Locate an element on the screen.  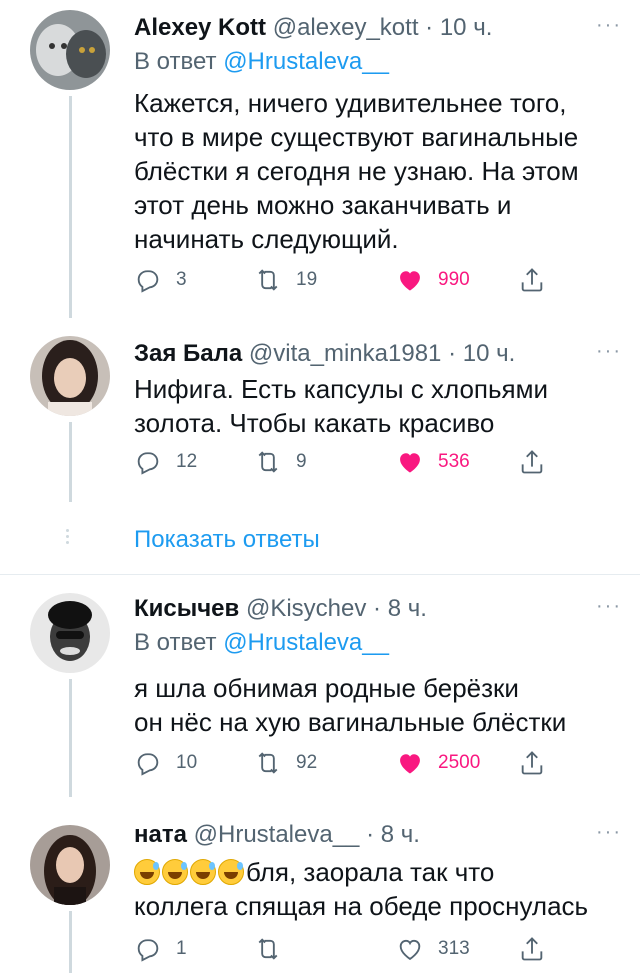
like-button: 313 is located at coordinates (433, 949).